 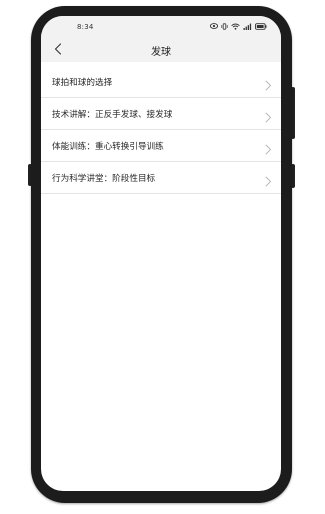 I want to click on eye-icon, so click(x=214, y=26).